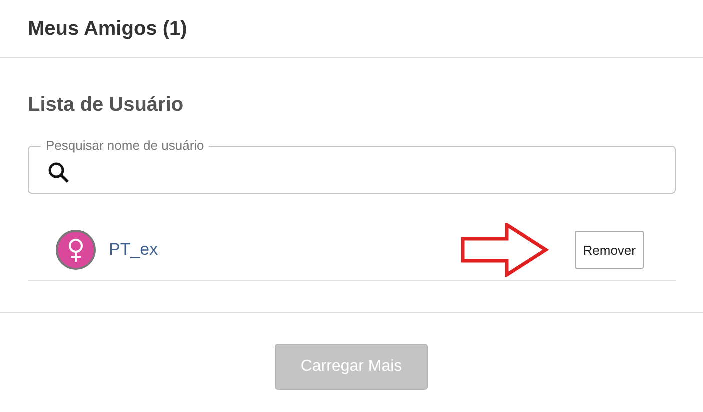  I want to click on search-field: Pesquisar nome de usuário, so click(352, 166).